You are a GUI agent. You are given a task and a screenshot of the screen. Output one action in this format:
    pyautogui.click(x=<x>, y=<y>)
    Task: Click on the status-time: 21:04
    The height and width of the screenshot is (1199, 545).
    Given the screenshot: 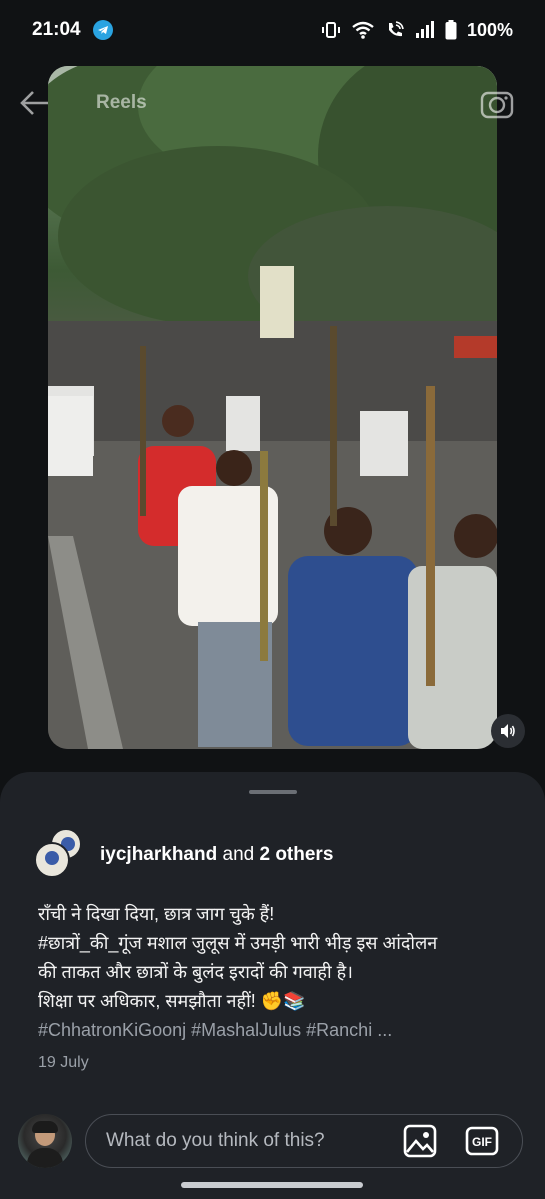 What is the action you would take?
    pyautogui.click(x=56, y=29)
    